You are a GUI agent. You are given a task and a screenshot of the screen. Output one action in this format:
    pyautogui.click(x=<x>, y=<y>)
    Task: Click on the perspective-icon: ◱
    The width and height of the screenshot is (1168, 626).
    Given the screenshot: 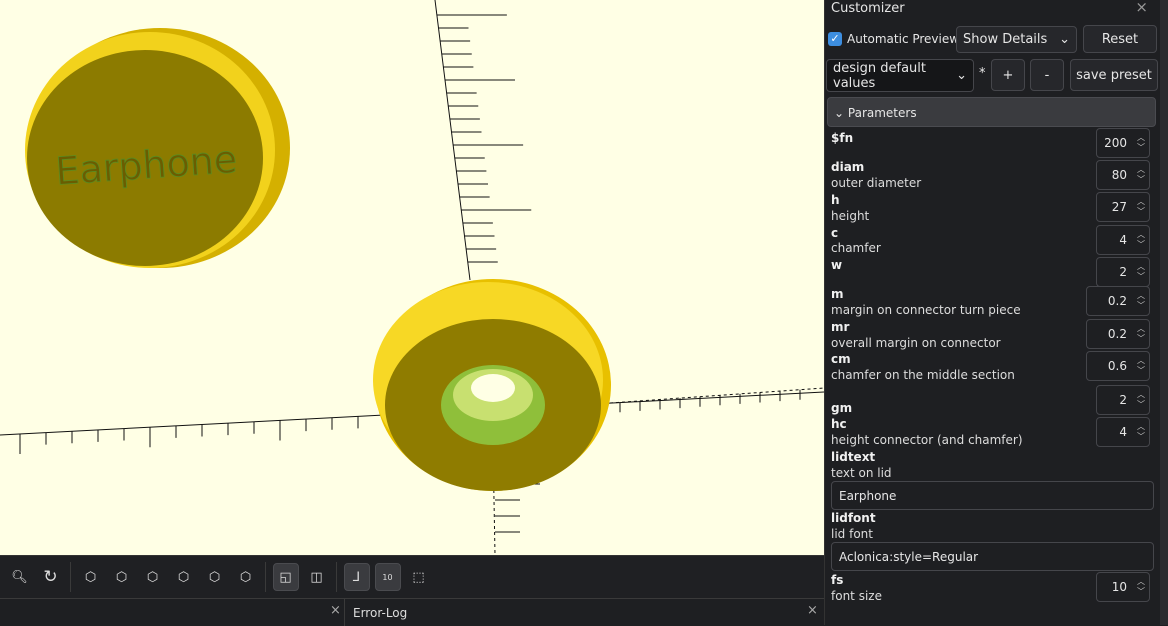 What is the action you would take?
    pyautogui.click(x=285, y=577)
    